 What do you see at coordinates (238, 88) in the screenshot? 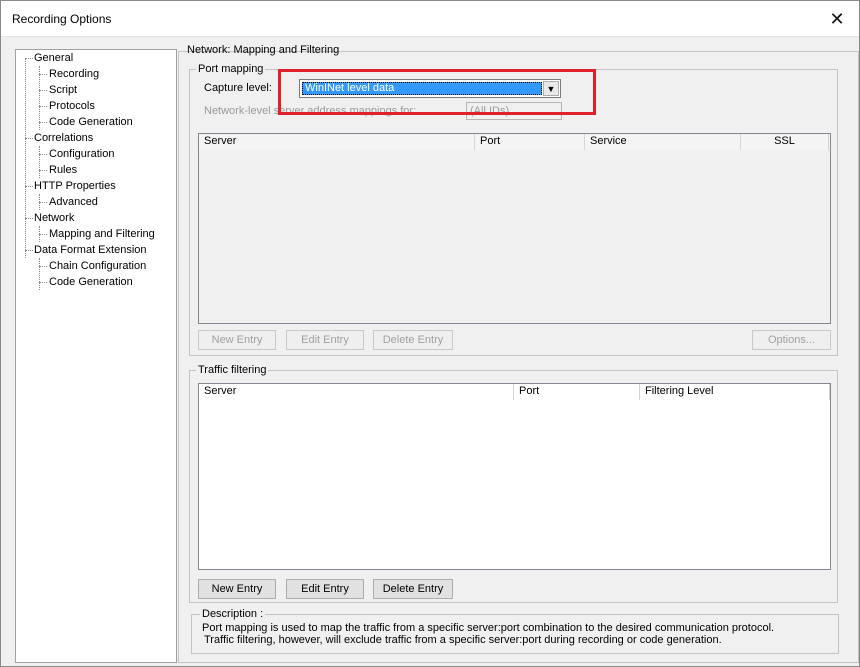
I see `capture-level-label: Capture level:` at bounding box center [238, 88].